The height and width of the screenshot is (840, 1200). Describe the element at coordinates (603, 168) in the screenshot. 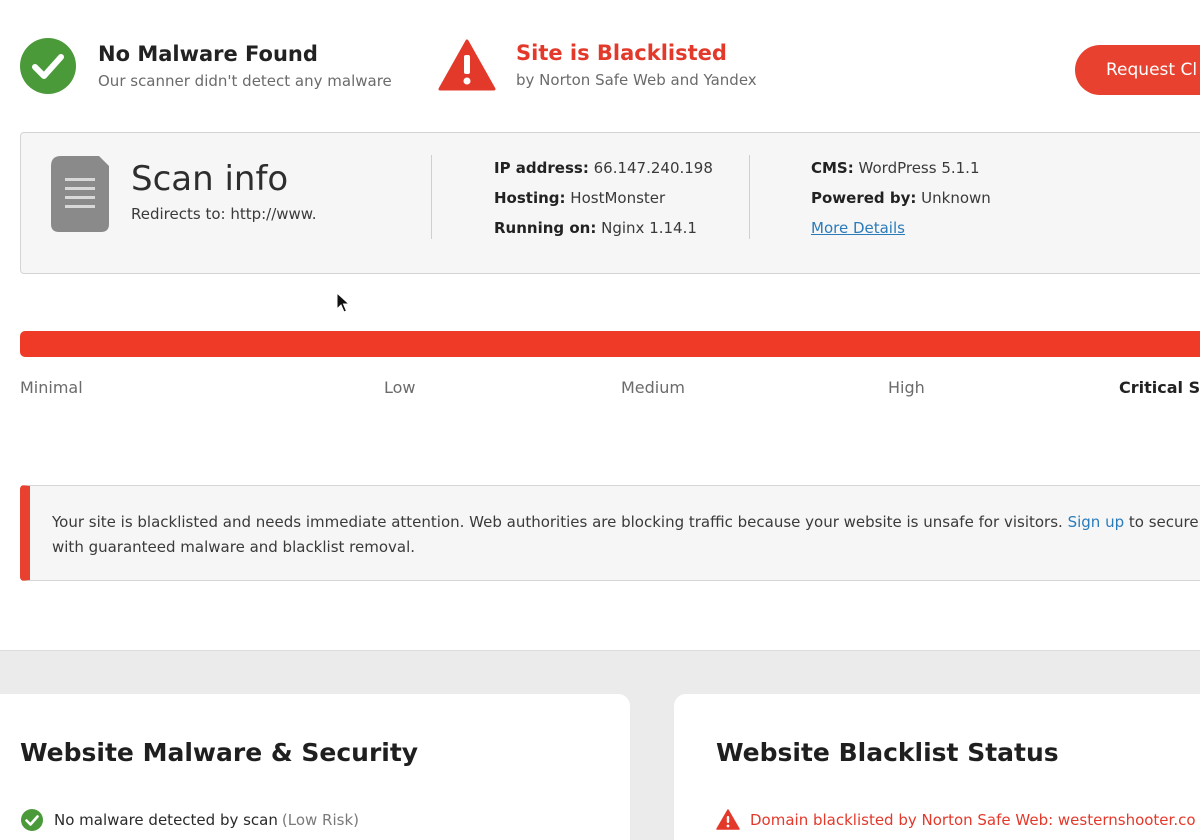

I see `ip-address-row: IP address: 66.147.240.198` at that location.